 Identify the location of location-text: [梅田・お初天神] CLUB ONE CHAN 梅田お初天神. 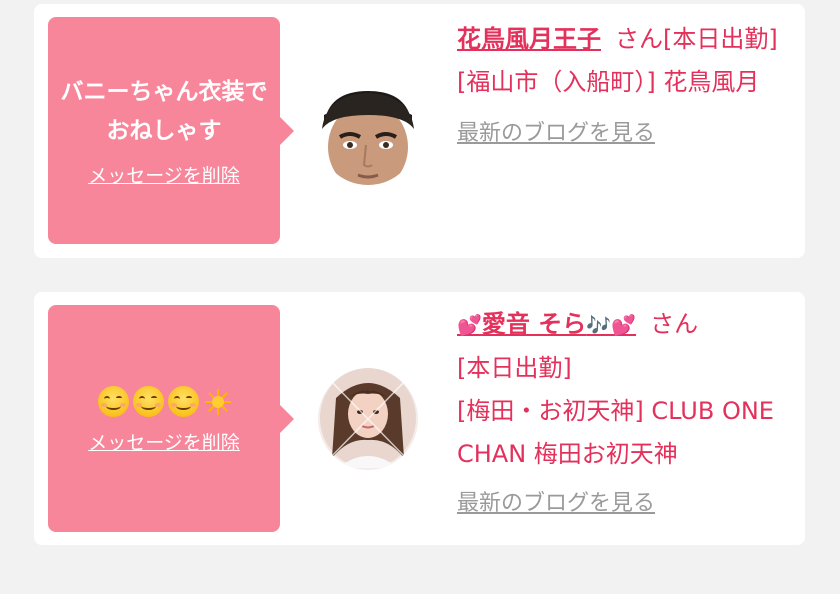
(615, 432).